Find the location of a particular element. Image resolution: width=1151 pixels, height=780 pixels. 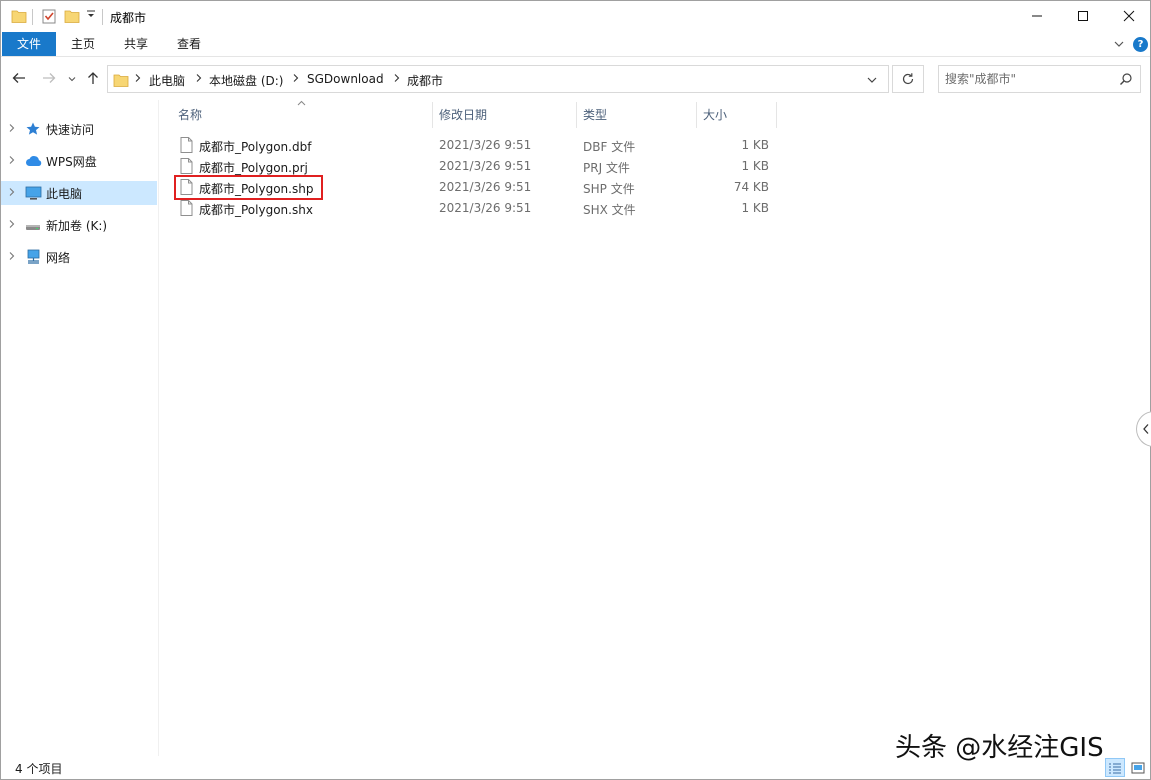

highlight-annotation is located at coordinates (248, 187).